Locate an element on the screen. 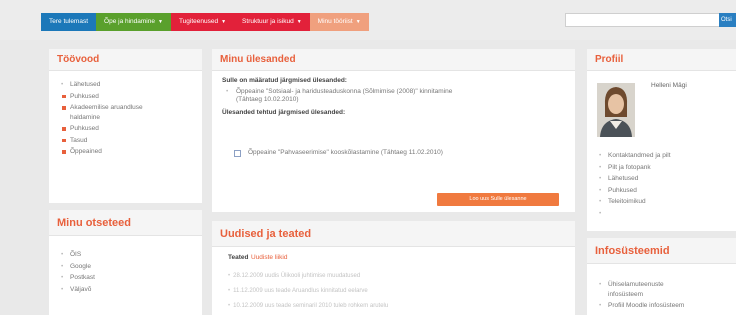 The width and height of the screenshot is (736, 315). profile-link: • Puhkused is located at coordinates (635, 191).